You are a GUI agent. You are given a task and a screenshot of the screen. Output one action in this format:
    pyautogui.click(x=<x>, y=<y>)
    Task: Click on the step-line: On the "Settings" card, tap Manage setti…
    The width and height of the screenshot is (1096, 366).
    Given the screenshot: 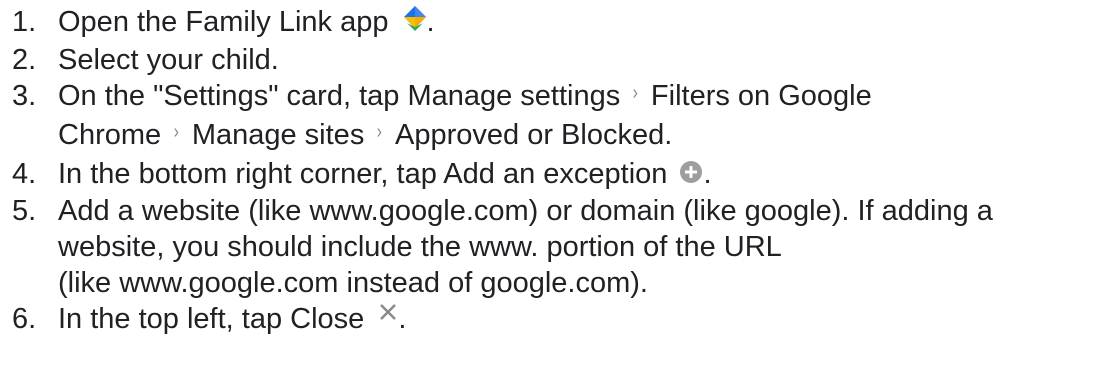 What is the action you would take?
    pyautogui.click(x=577, y=97)
    